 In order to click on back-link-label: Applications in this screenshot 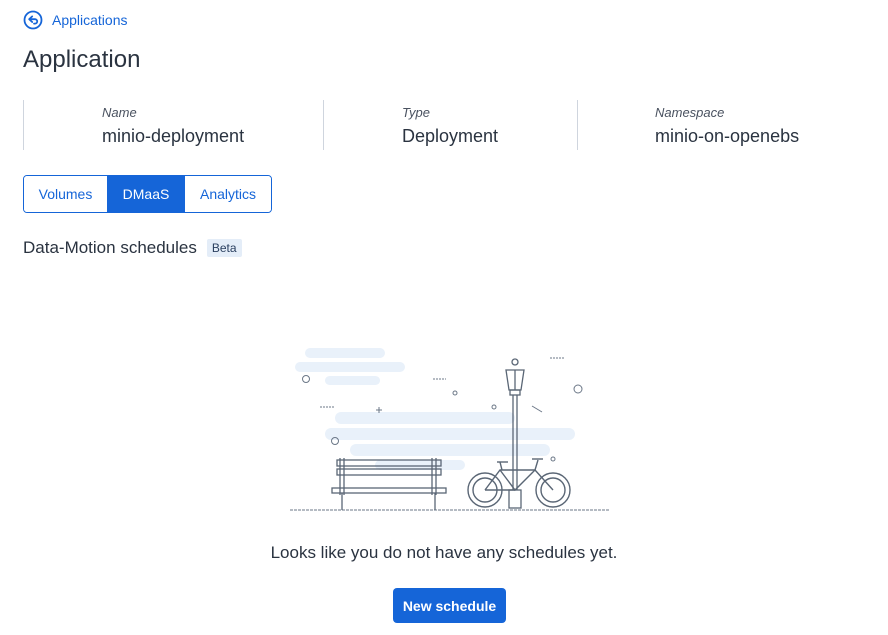, I will do `click(90, 20)`.